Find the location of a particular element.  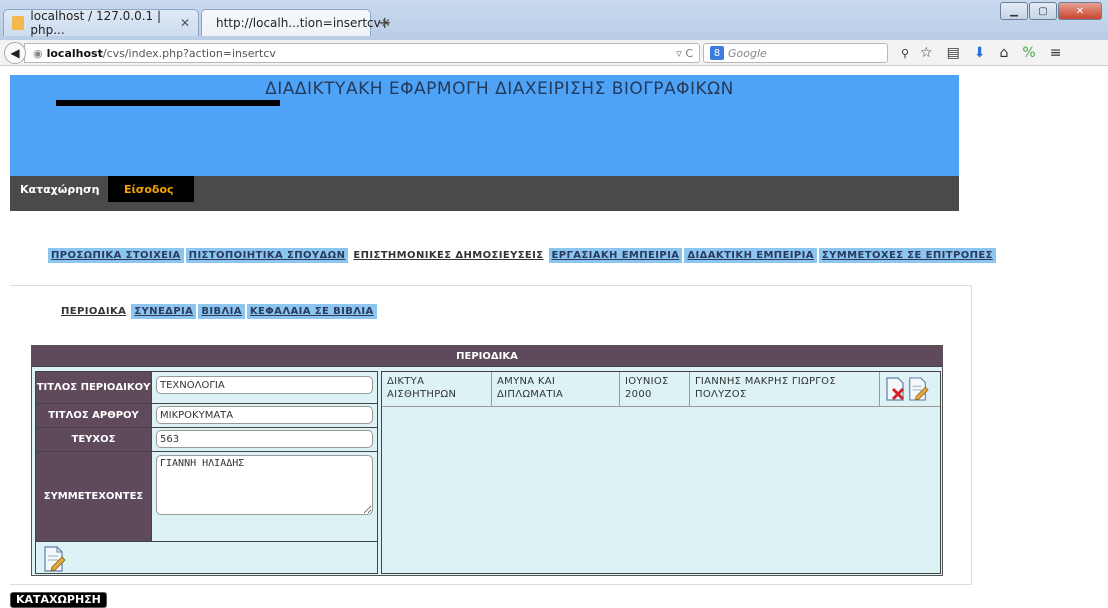

form-row-article-title: ΤΙΤΛΟΣ ΑΡΘΡΟΥ is located at coordinates (206, 416).